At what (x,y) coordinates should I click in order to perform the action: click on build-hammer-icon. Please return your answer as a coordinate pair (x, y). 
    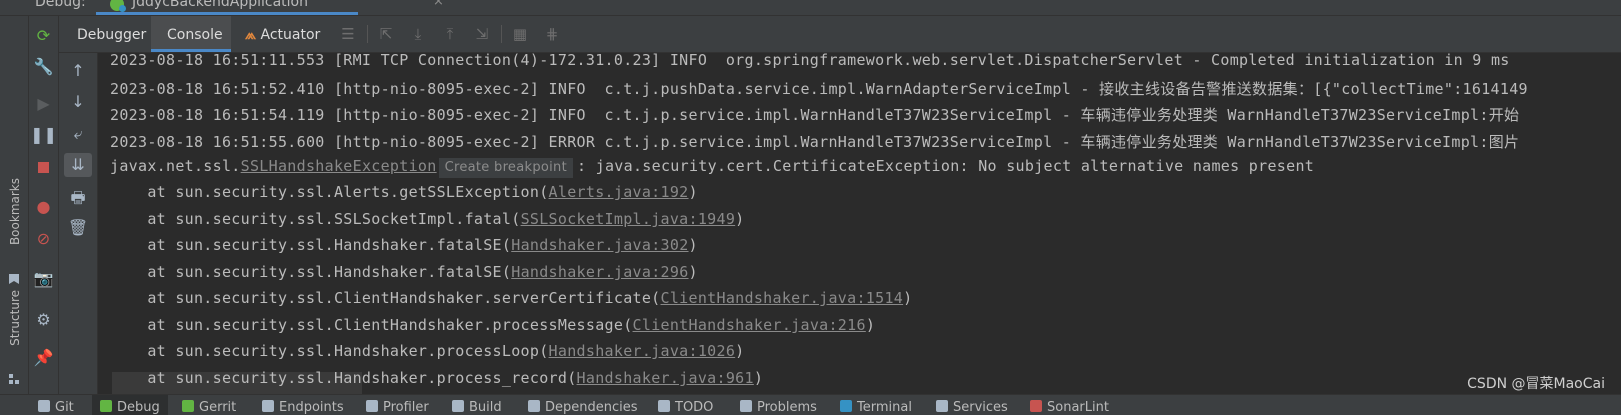
    Looking at the image, I should click on (458, 406).